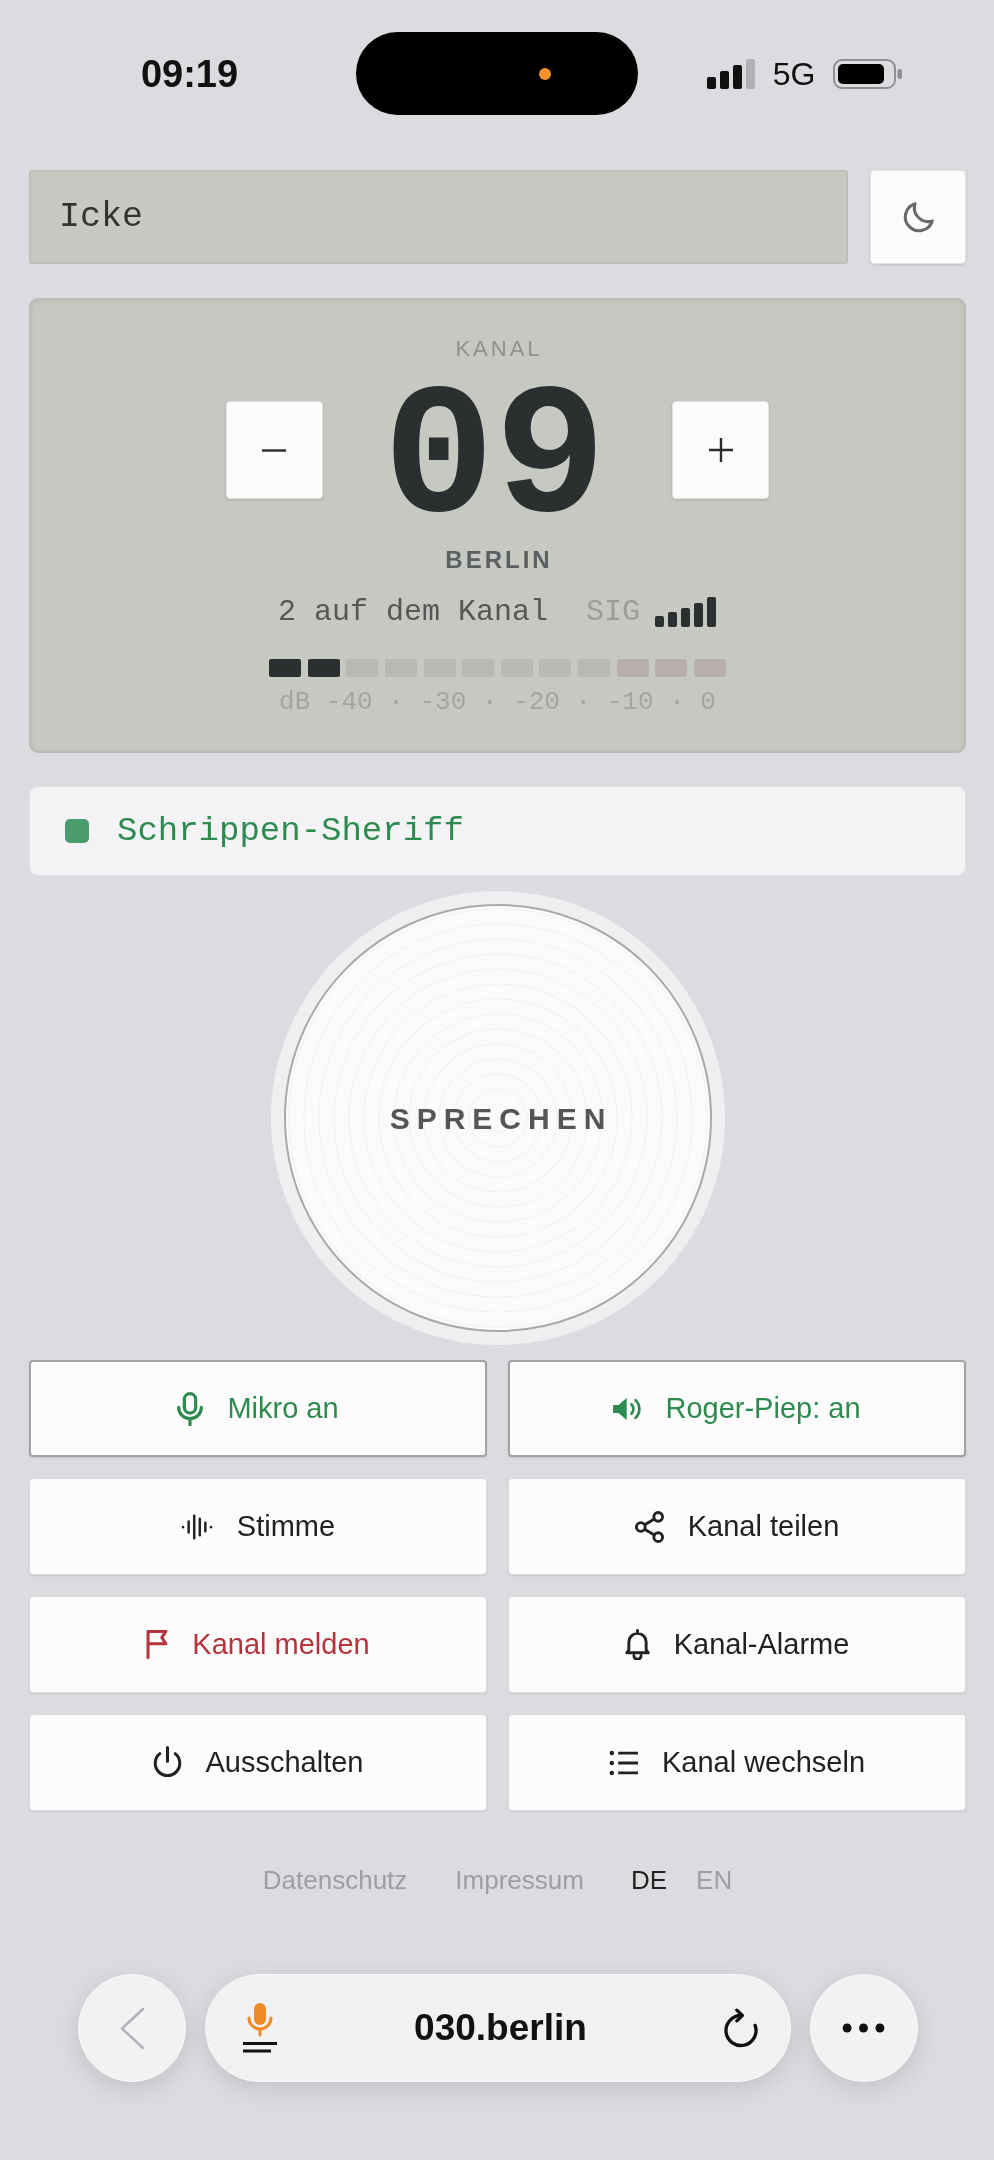 The image size is (994, 2160). What do you see at coordinates (258, 1644) in the screenshot?
I see `report-channel-button: Kanal melden` at bounding box center [258, 1644].